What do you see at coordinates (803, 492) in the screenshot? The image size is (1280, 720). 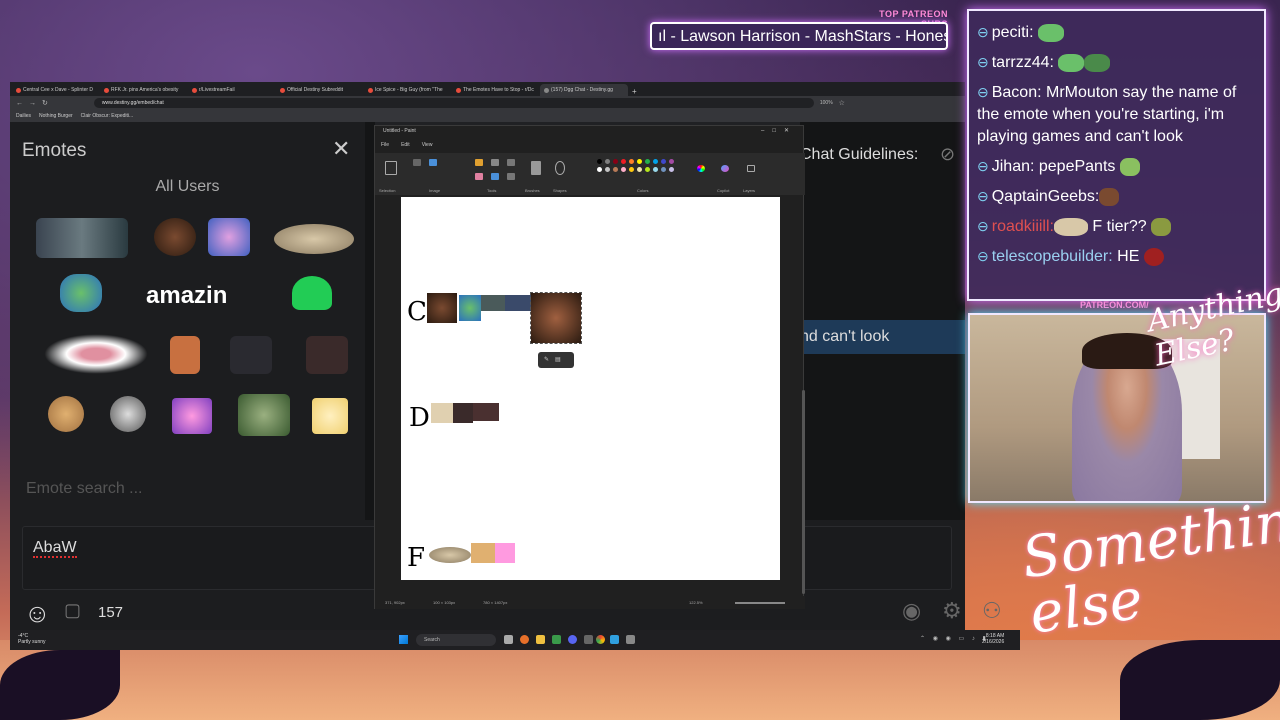 I see `canvas-scrollbar` at bounding box center [803, 492].